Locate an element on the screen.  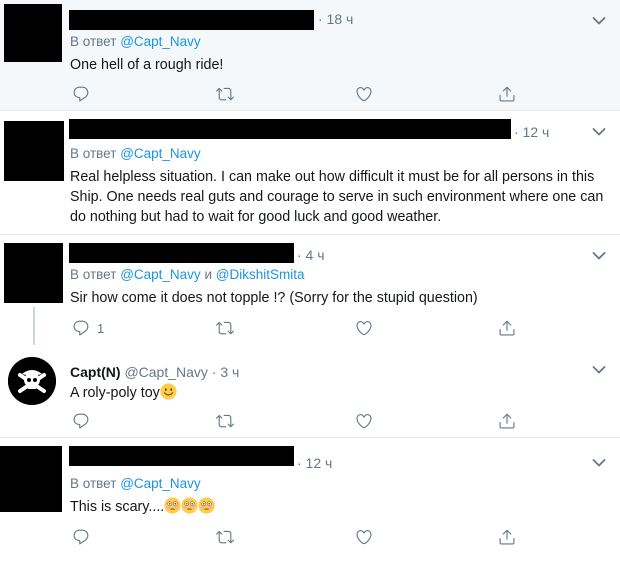
author-line: Capt(N) @Capt_Navy · 3 ч is located at coordinates (154, 372).